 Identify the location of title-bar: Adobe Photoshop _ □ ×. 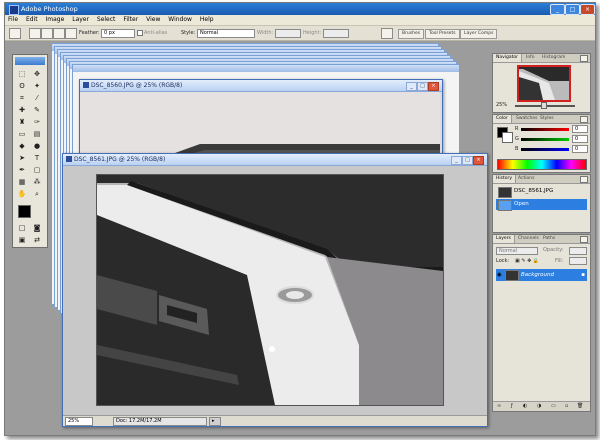
(300, 9).